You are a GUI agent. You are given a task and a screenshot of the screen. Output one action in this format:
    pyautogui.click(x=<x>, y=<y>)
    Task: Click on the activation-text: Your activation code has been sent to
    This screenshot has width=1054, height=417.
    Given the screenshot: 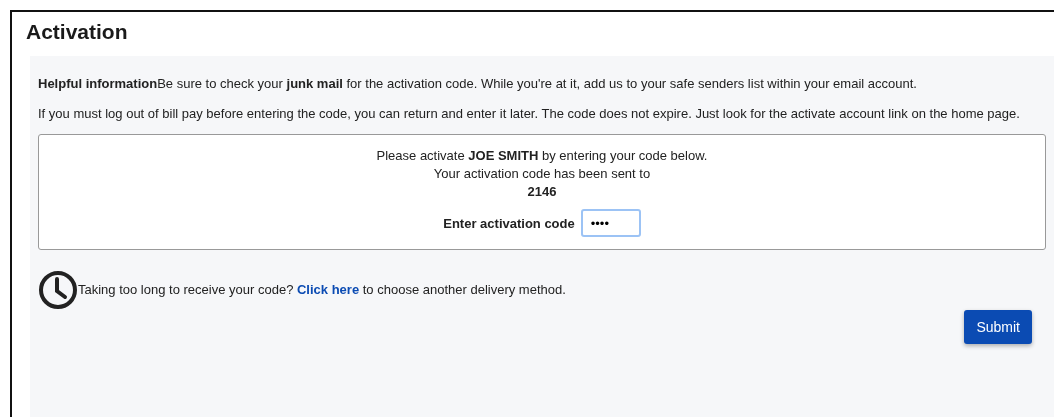 What is the action you would take?
    pyautogui.click(x=542, y=174)
    